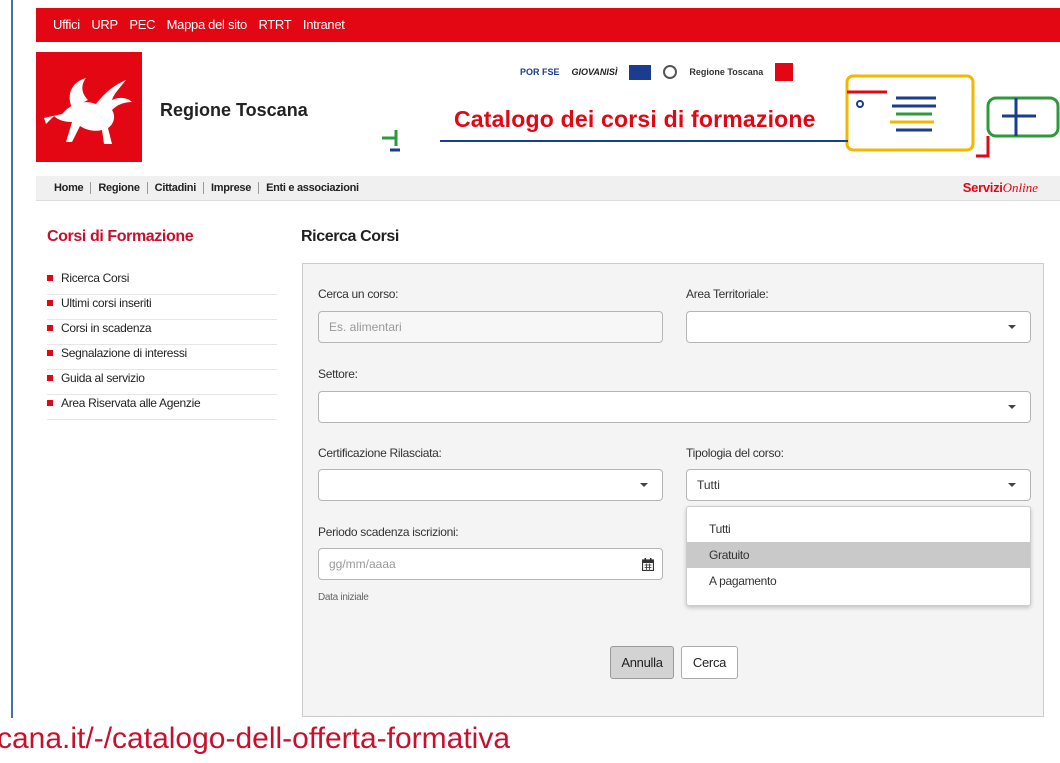 This screenshot has width=1060, height=763. I want to click on sidebar-item-area-riservata: Area Riservata alle Agenzie, so click(162, 407).